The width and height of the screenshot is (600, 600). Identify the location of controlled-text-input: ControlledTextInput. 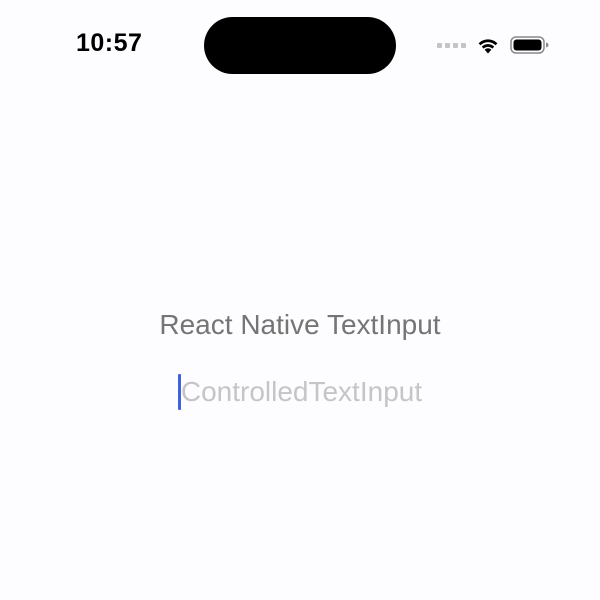
(300, 392).